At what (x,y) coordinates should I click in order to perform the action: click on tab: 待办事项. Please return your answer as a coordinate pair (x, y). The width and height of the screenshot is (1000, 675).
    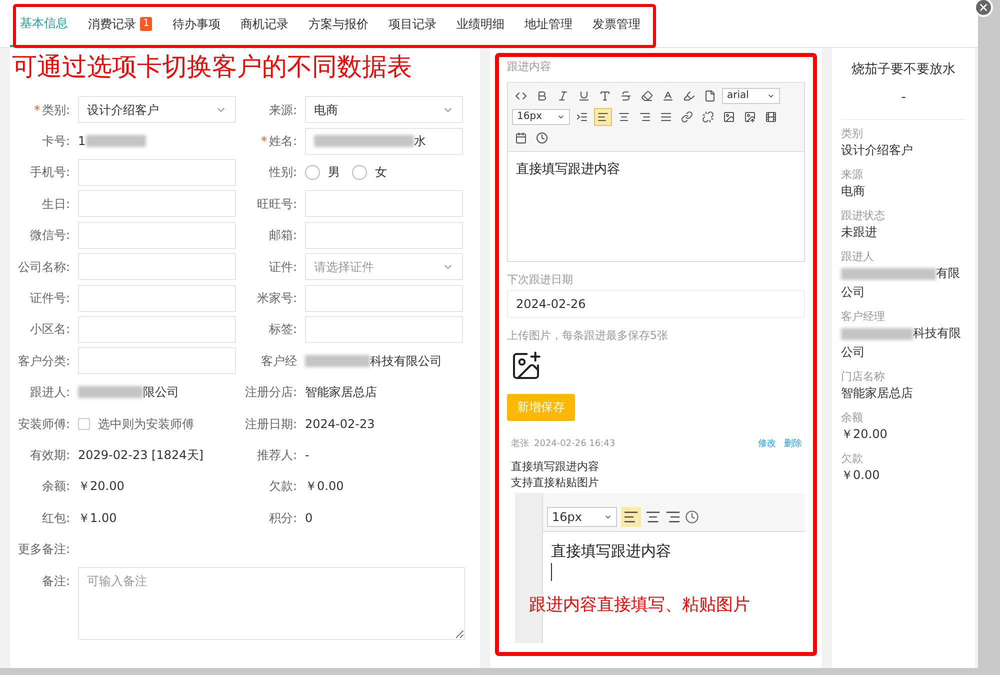
    Looking at the image, I should click on (196, 24).